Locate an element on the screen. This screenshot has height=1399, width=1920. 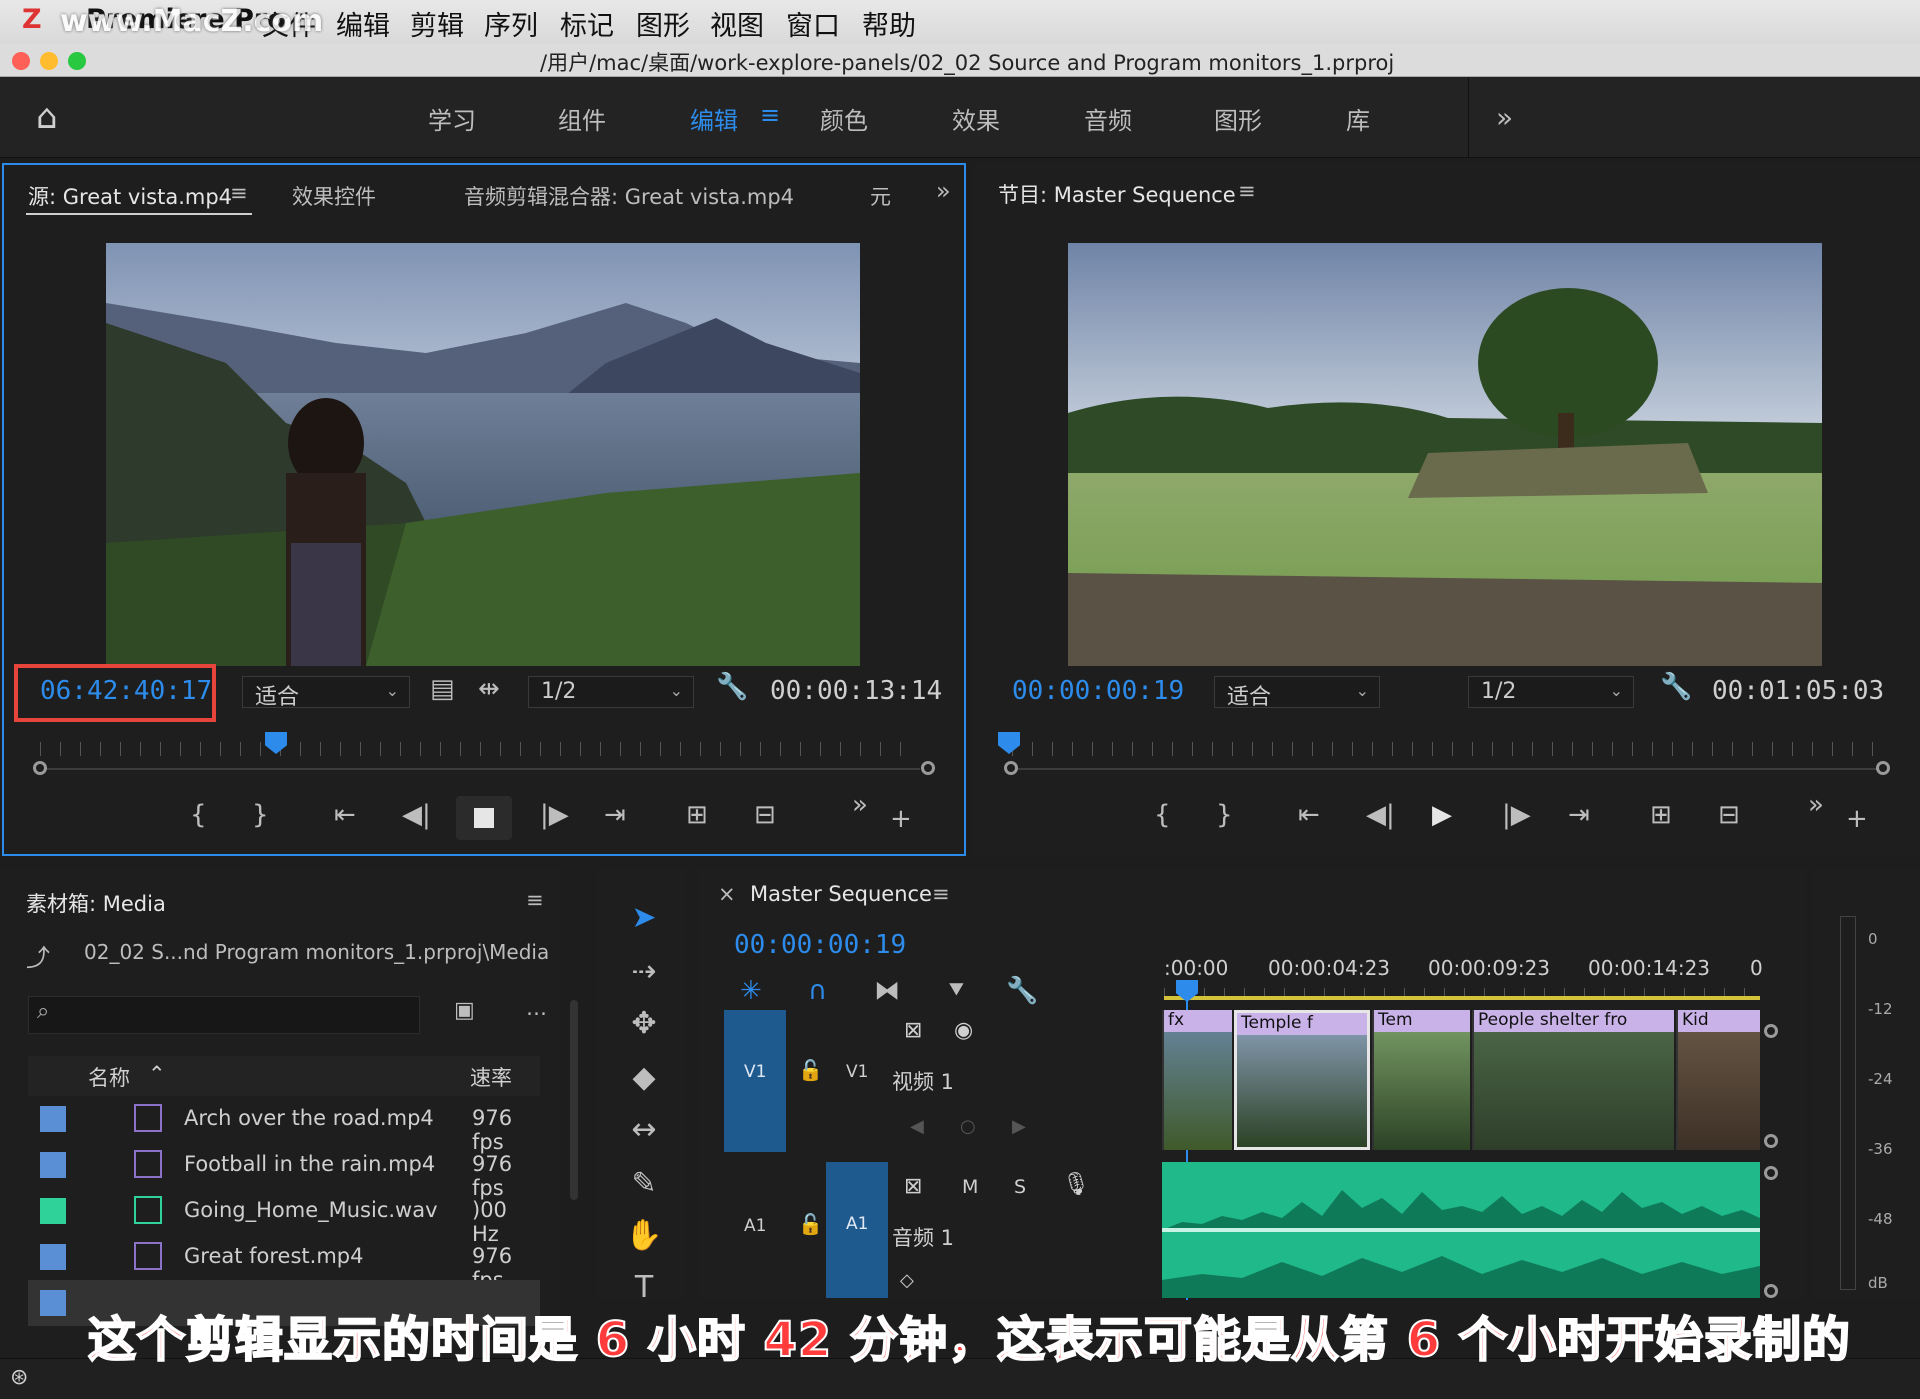
home-icon: ⌂ is located at coordinates (47, 117).